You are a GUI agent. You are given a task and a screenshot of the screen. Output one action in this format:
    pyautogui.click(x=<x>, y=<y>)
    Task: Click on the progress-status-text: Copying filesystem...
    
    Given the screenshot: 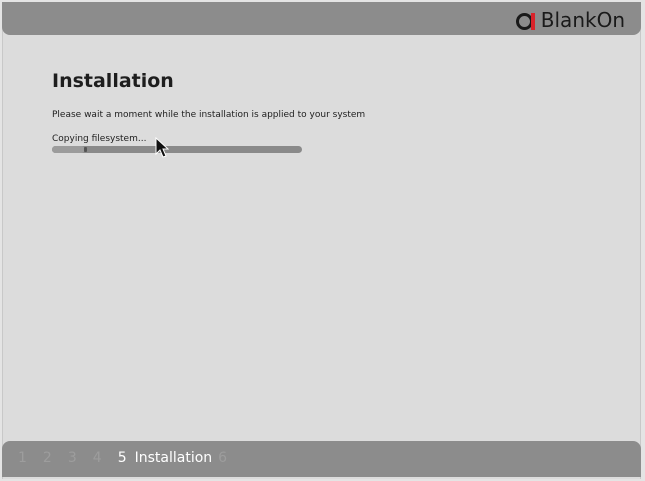 What is the action you would take?
    pyautogui.click(x=99, y=139)
    